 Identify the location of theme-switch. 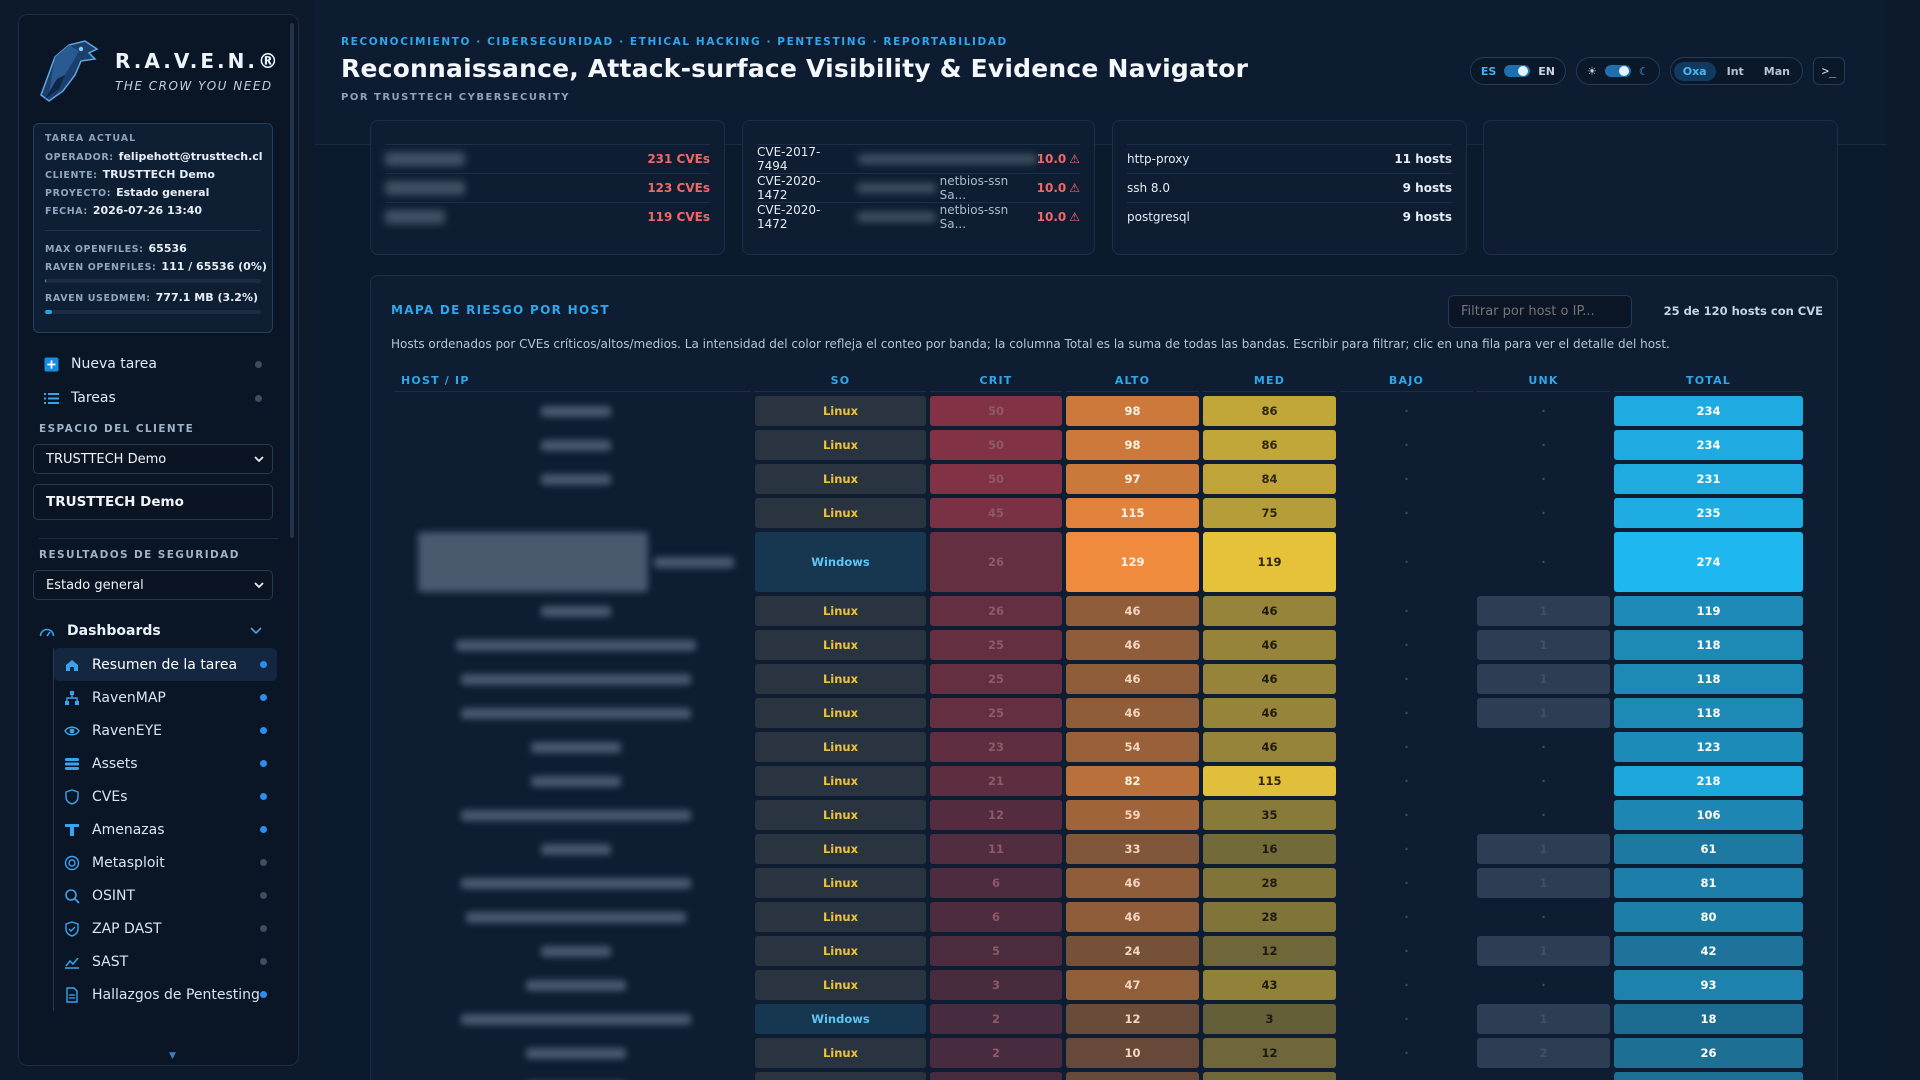
(1617, 71).